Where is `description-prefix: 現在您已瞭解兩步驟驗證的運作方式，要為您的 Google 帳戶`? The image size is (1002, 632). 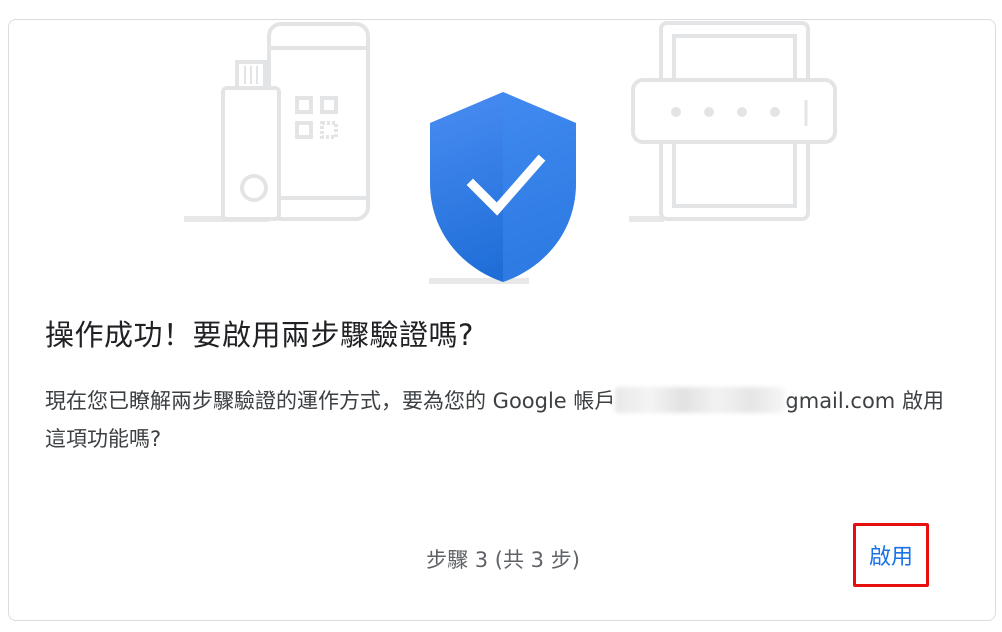 description-prefix: 現在您已瞭解兩步驟驗證的運作方式，要為您的 Google 帳戶 is located at coordinates (330, 401).